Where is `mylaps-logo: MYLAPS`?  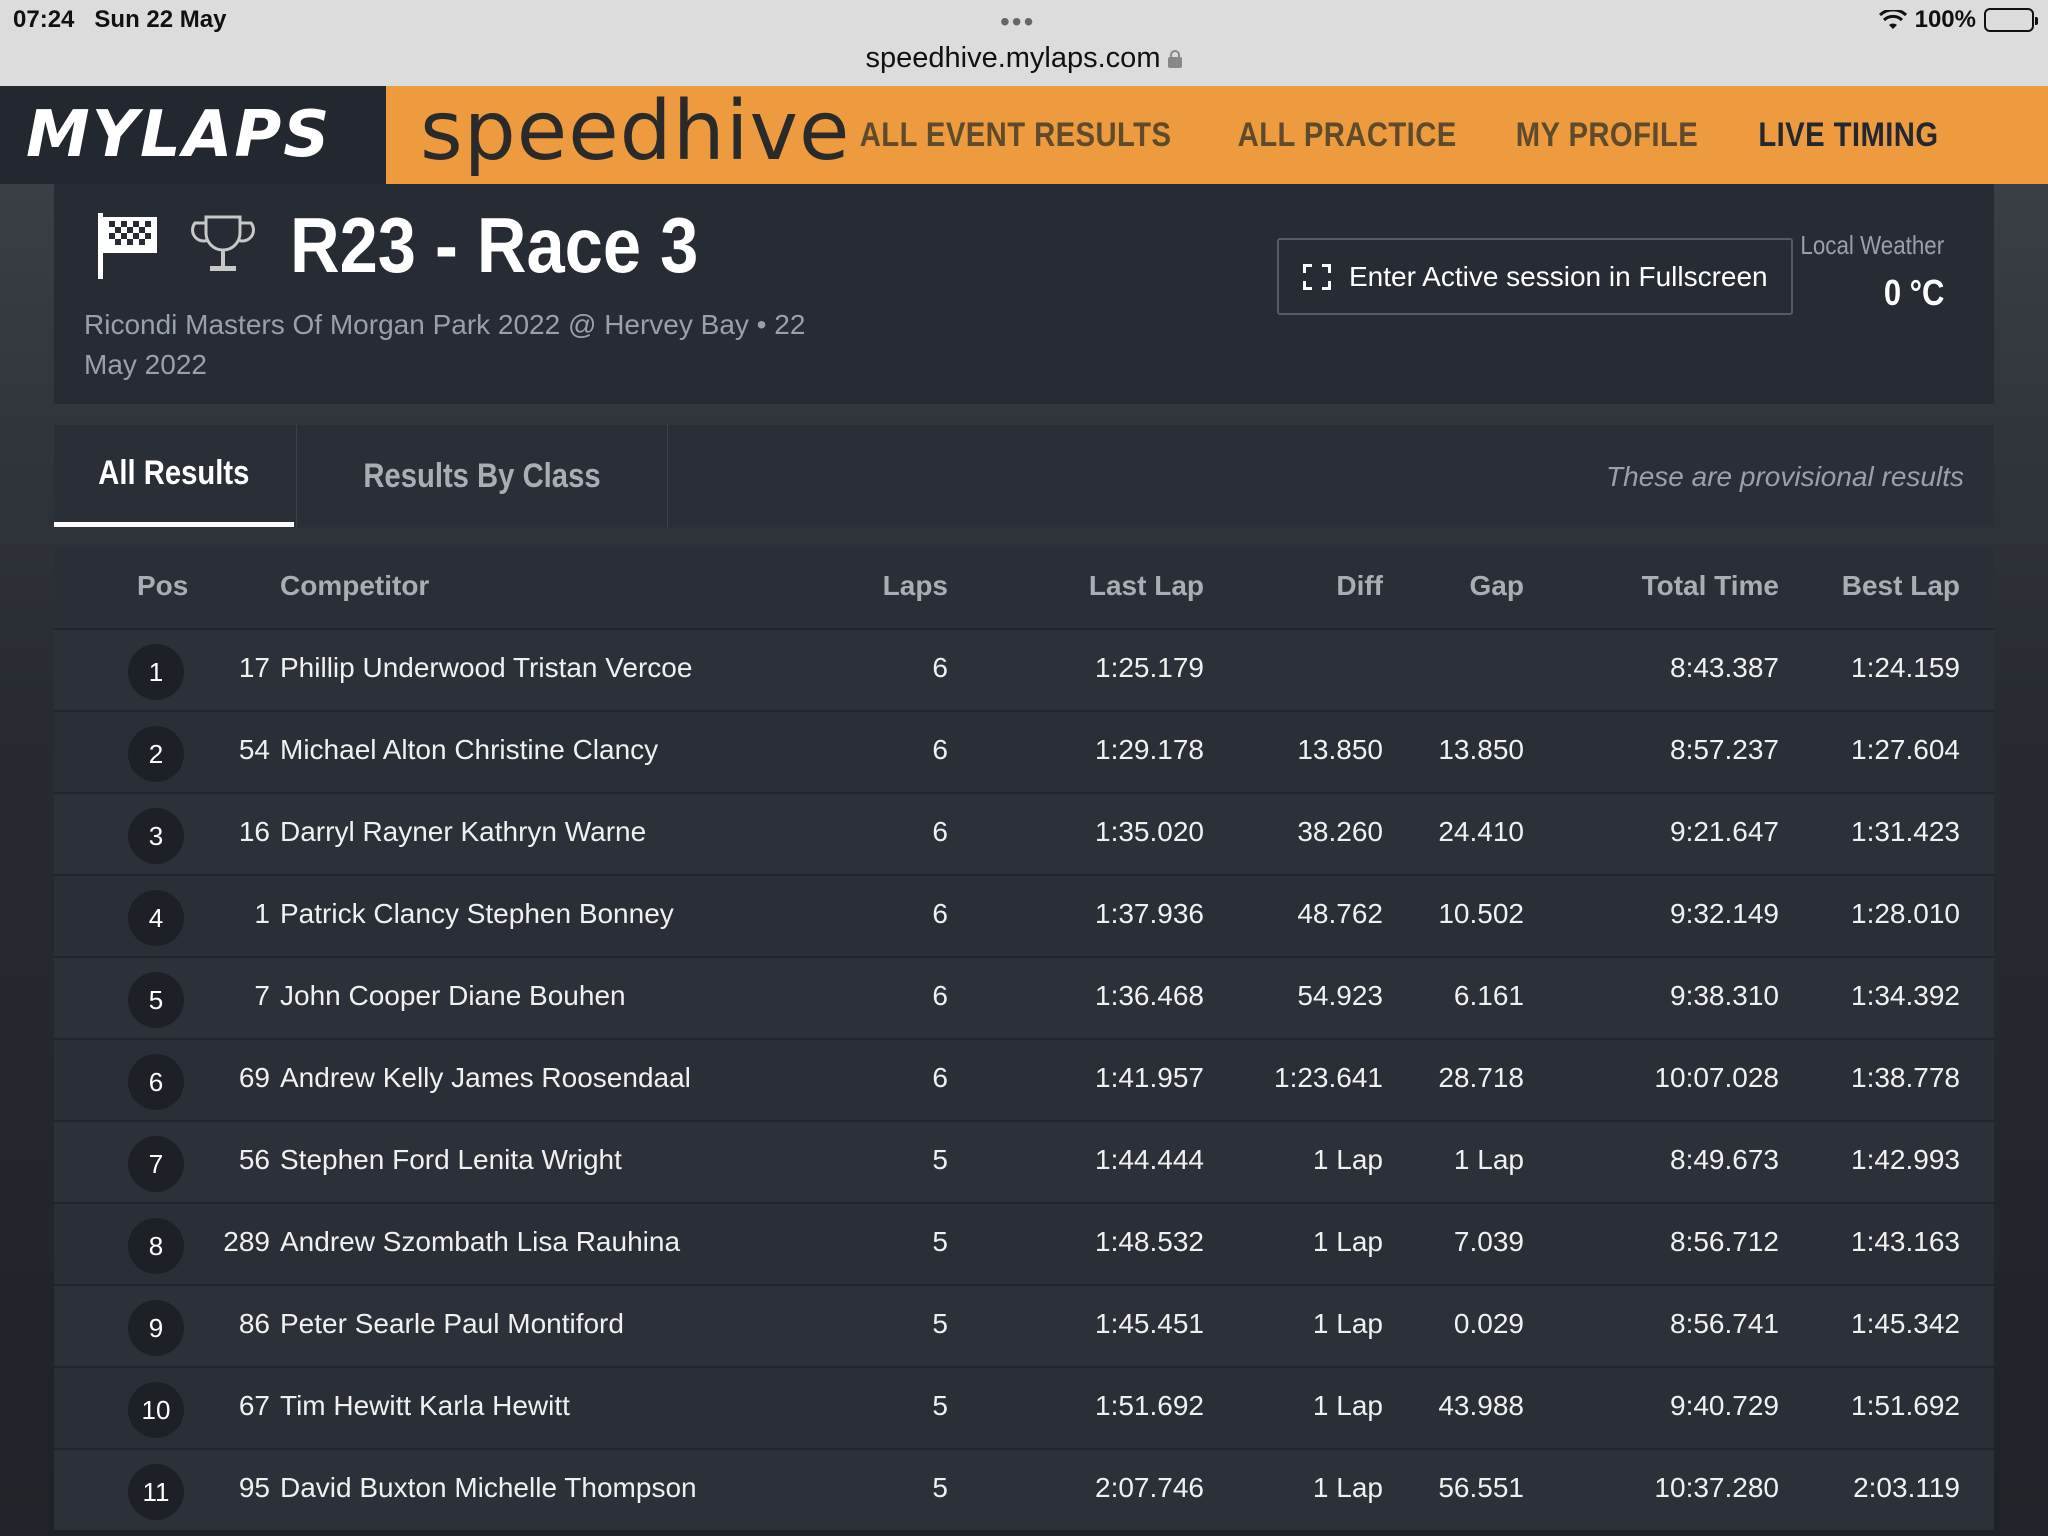
mylaps-logo: MYLAPS is located at coordinates (165, 135).